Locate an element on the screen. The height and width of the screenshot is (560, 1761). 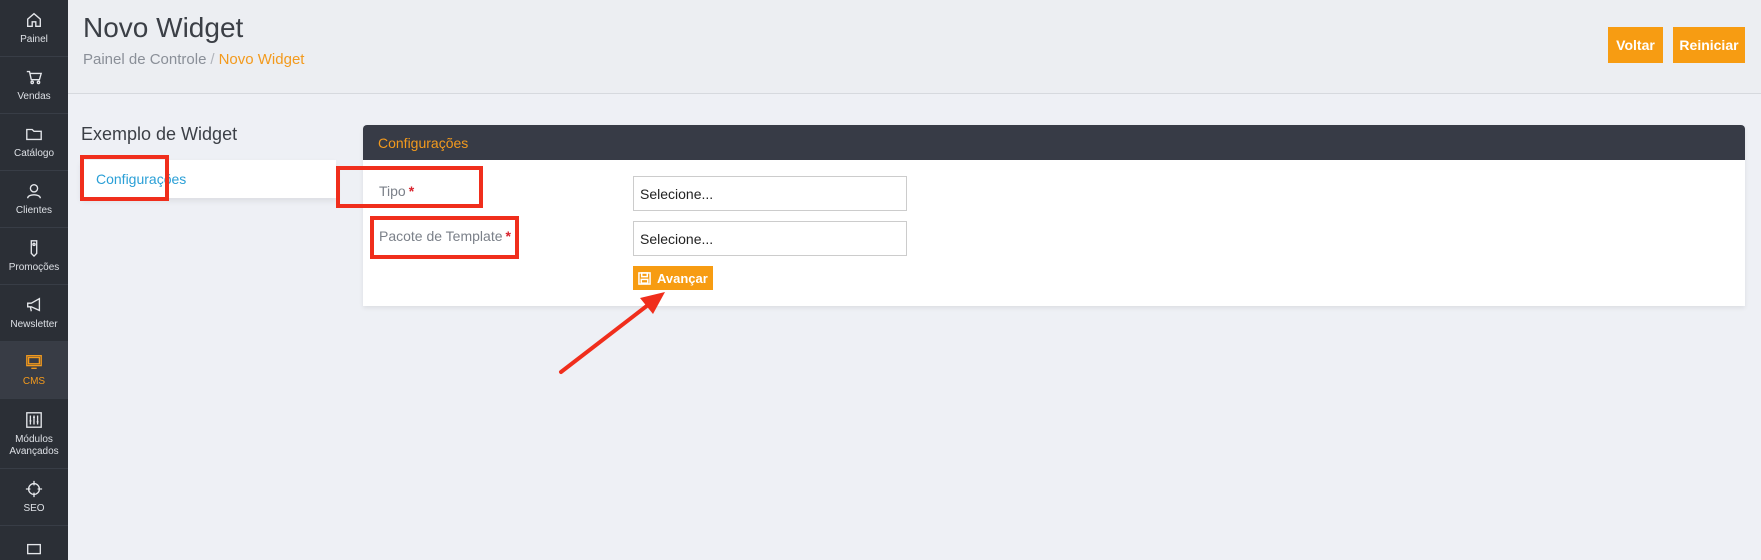
sidebar-item-clientes: Clientes is located at coordinates (34, 199).